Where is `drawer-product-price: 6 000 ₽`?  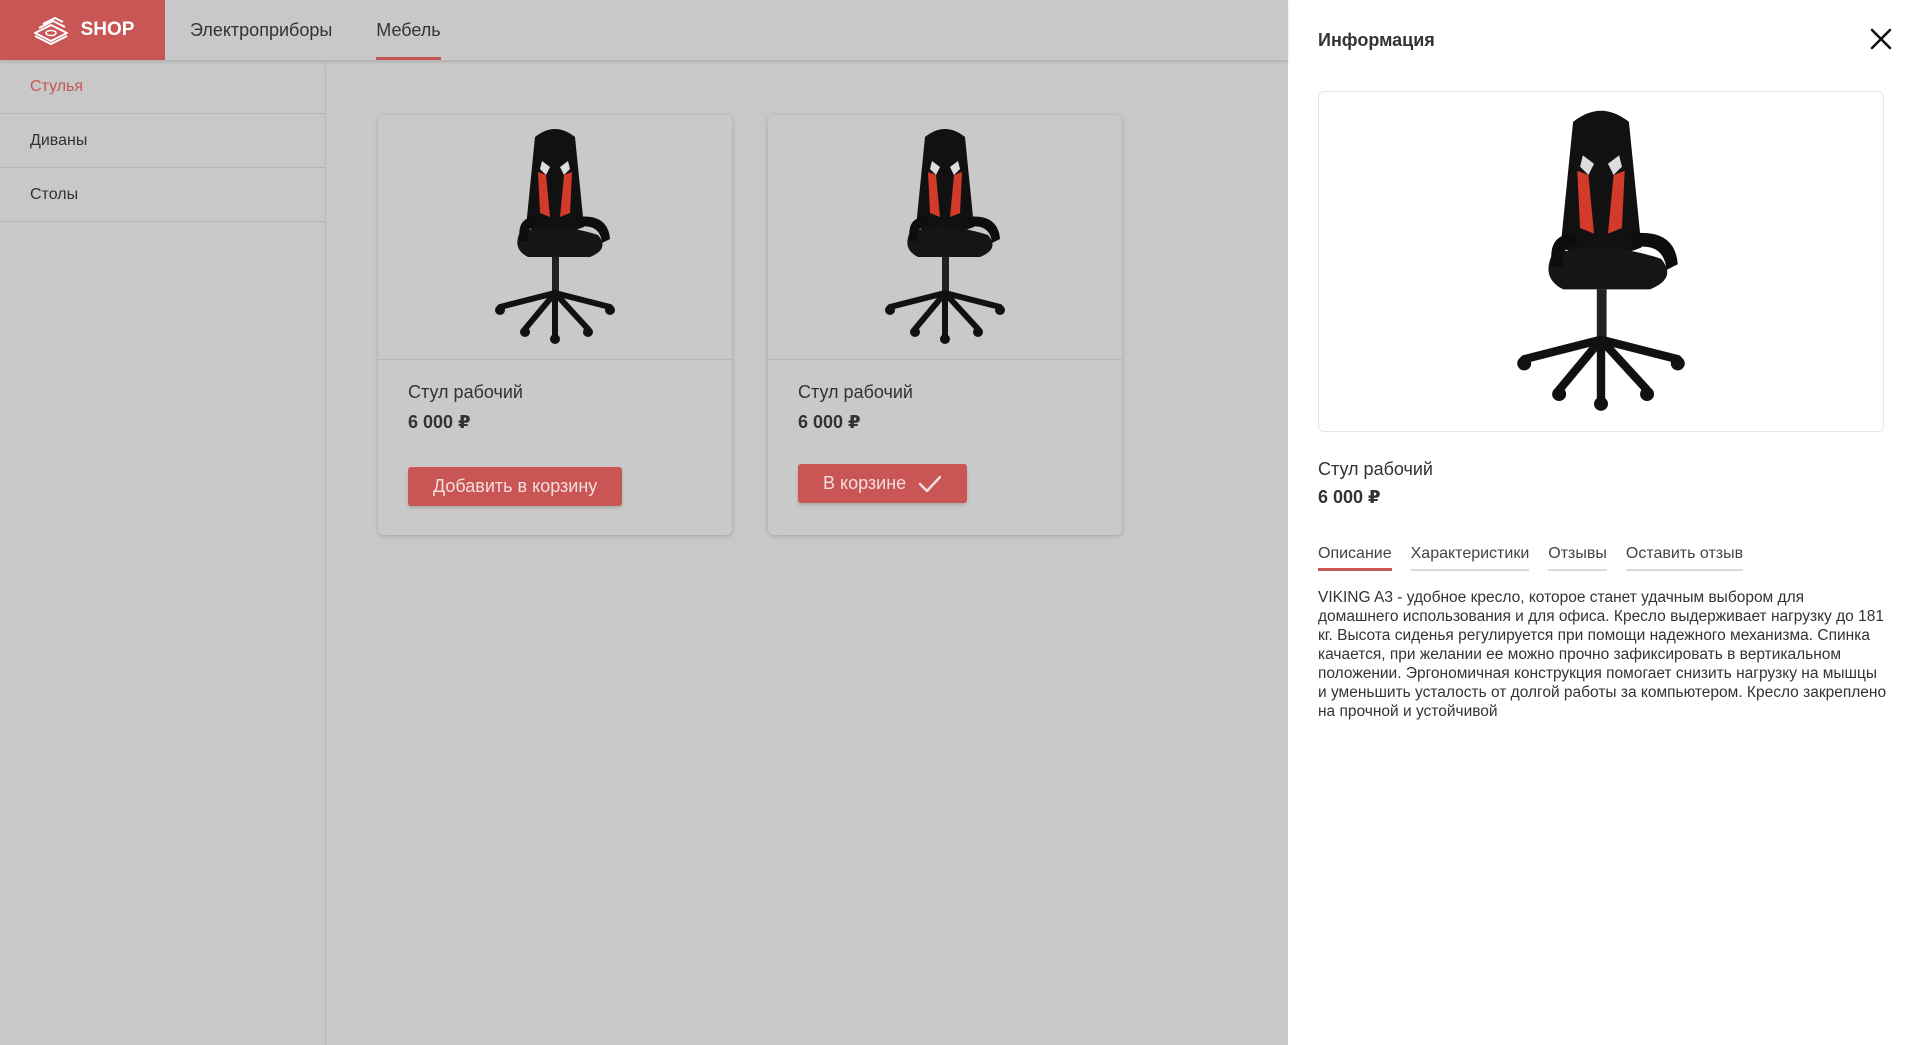
drawer-product-price: 6 000 ₽ is located at coordinates (1349, 497).